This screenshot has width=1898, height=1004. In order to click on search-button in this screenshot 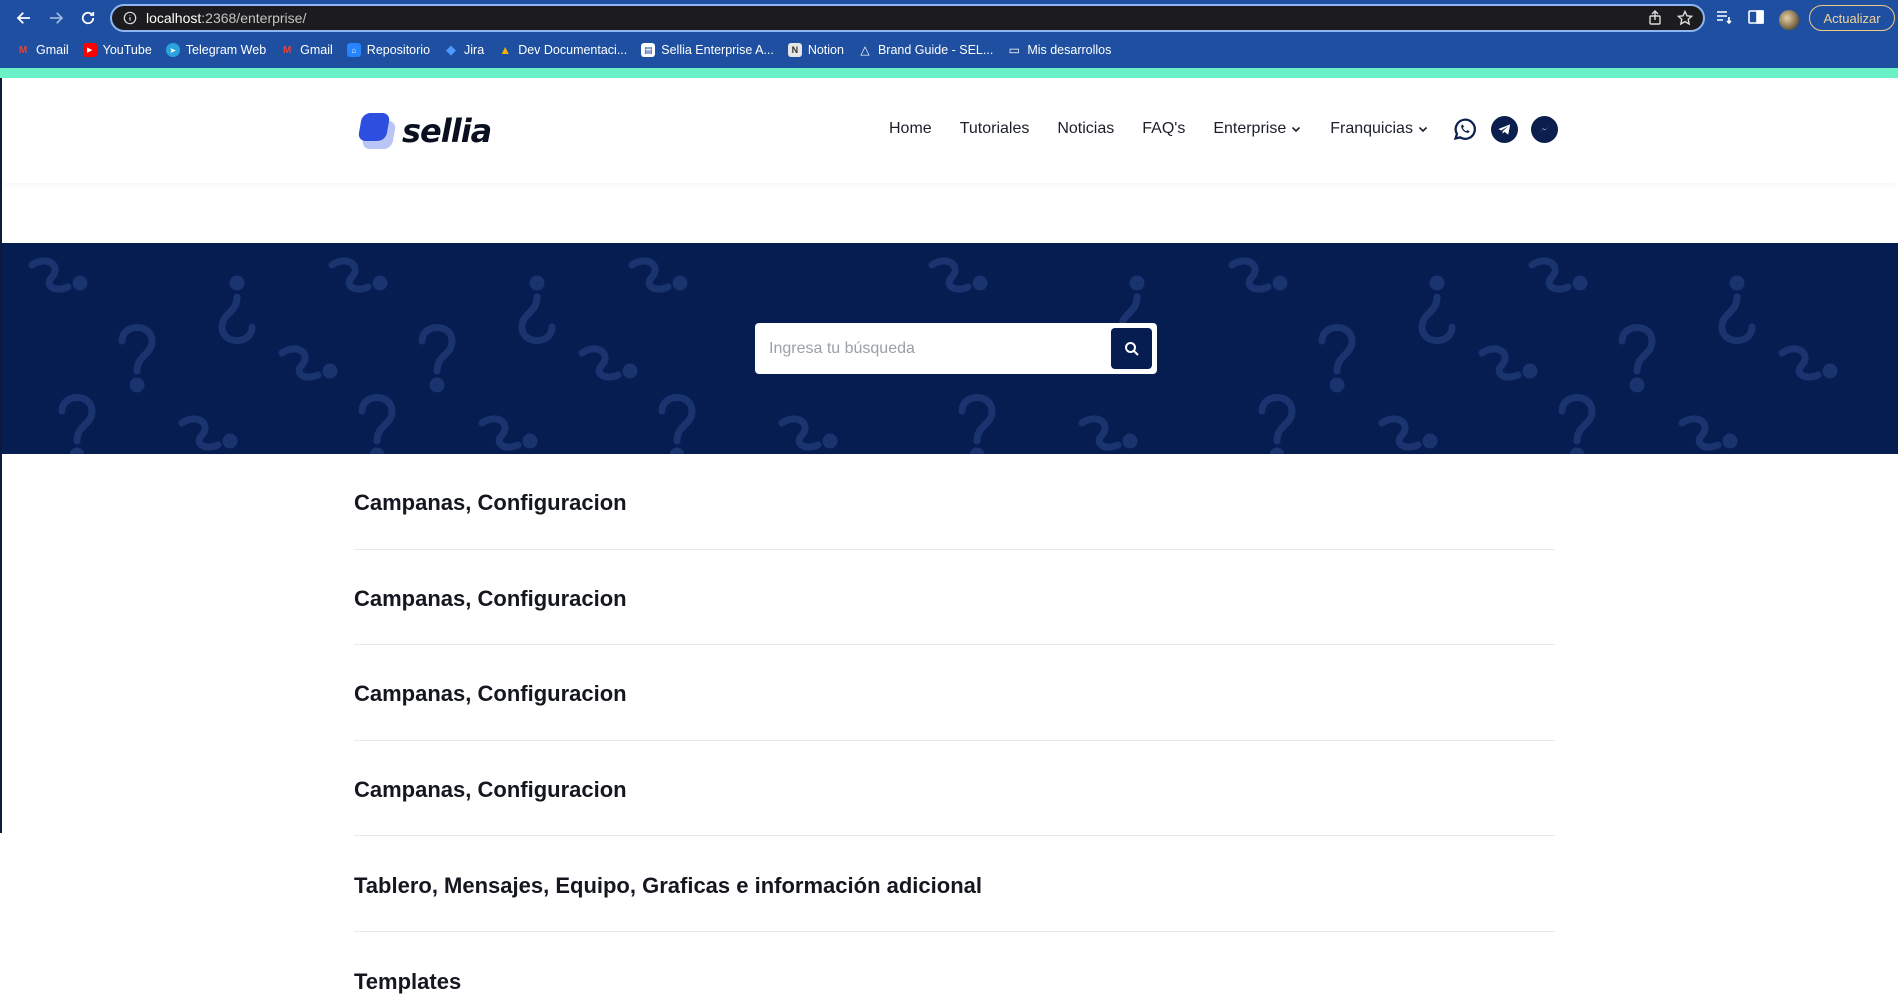, I will do `click(1131, 348)`.